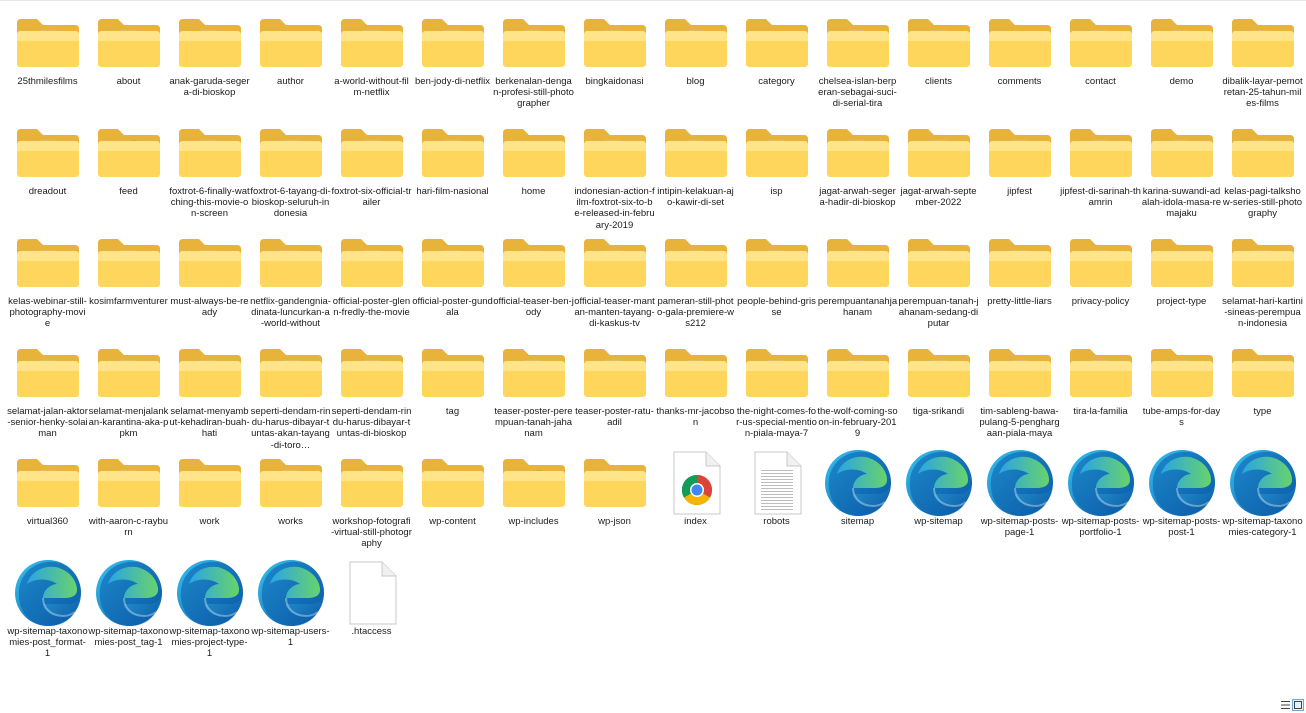 This screenshot has height=713, width=1306. I want to click on file-item: anak-garuda-segera-di-bioskop, so click(209, 61).